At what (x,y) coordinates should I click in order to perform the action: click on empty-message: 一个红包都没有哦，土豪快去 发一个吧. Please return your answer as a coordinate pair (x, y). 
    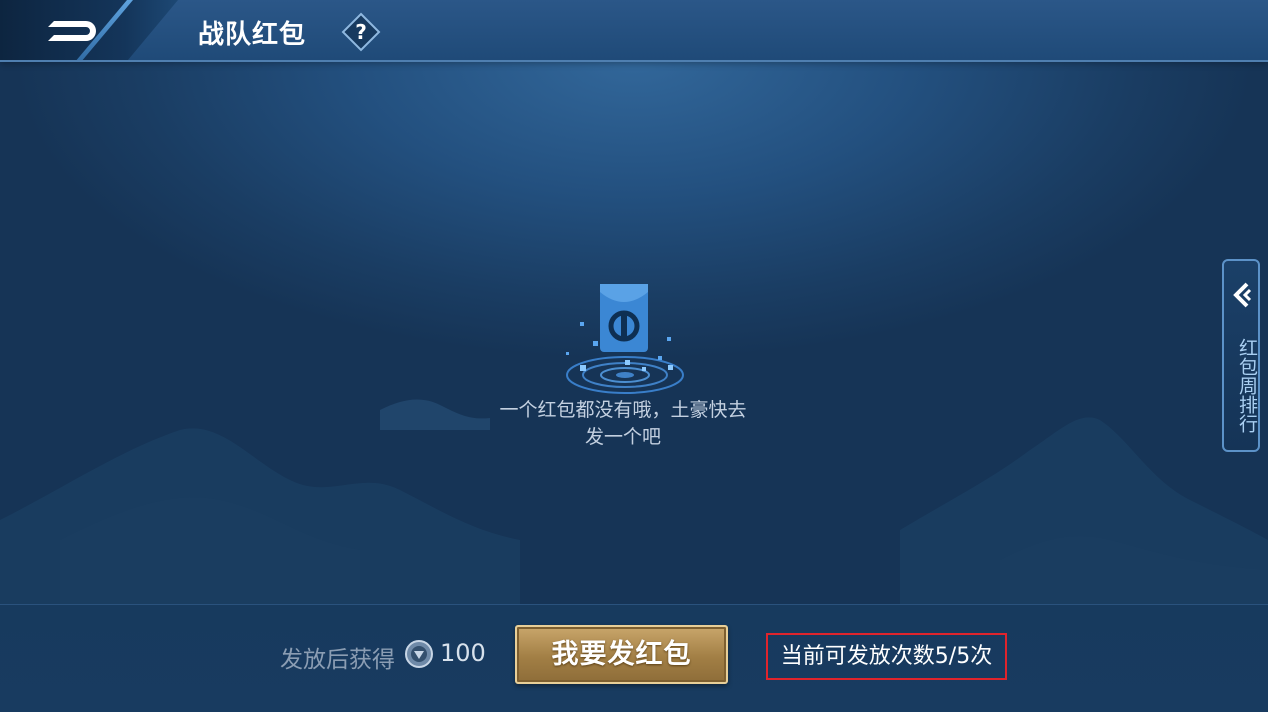
    Looking at the image, I should click on (623, 424).